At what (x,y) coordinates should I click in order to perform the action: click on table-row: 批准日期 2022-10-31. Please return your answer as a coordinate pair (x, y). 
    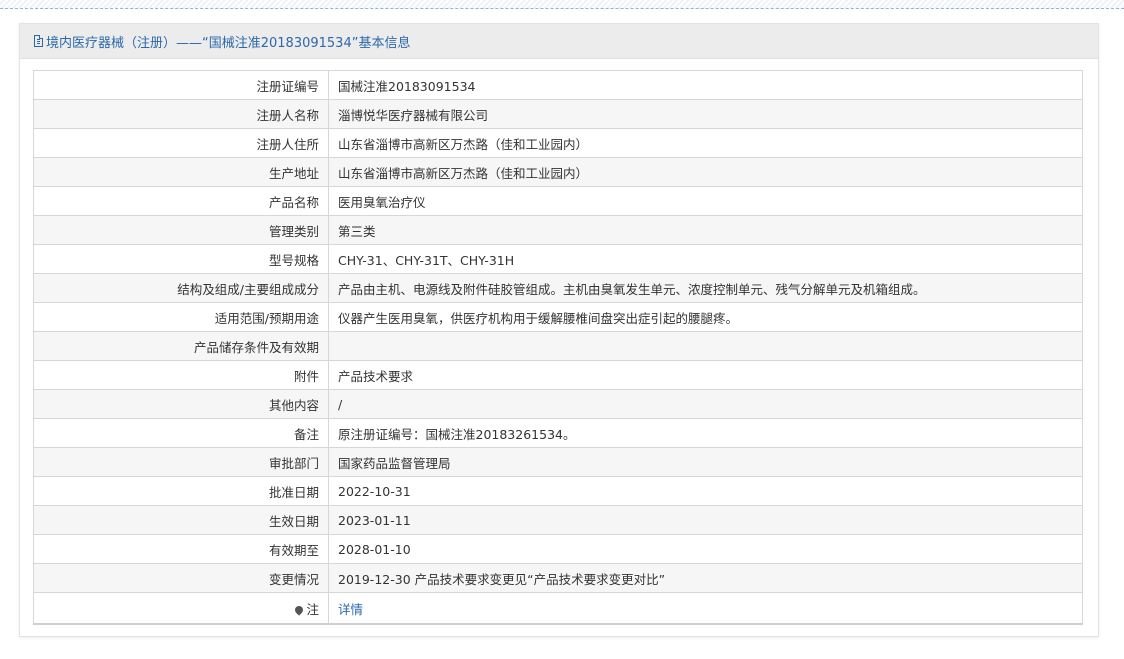
    Looking at the image, I should click on (558, 491).